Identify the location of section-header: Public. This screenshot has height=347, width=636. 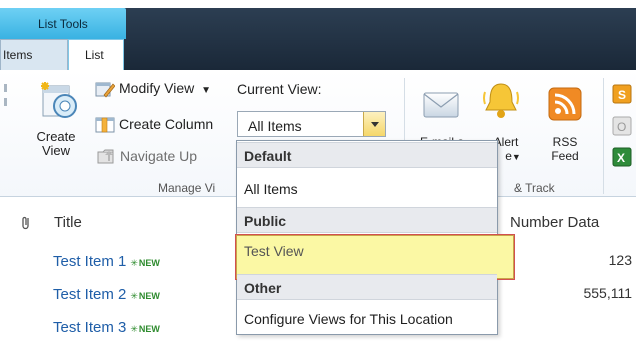
(265, 221).